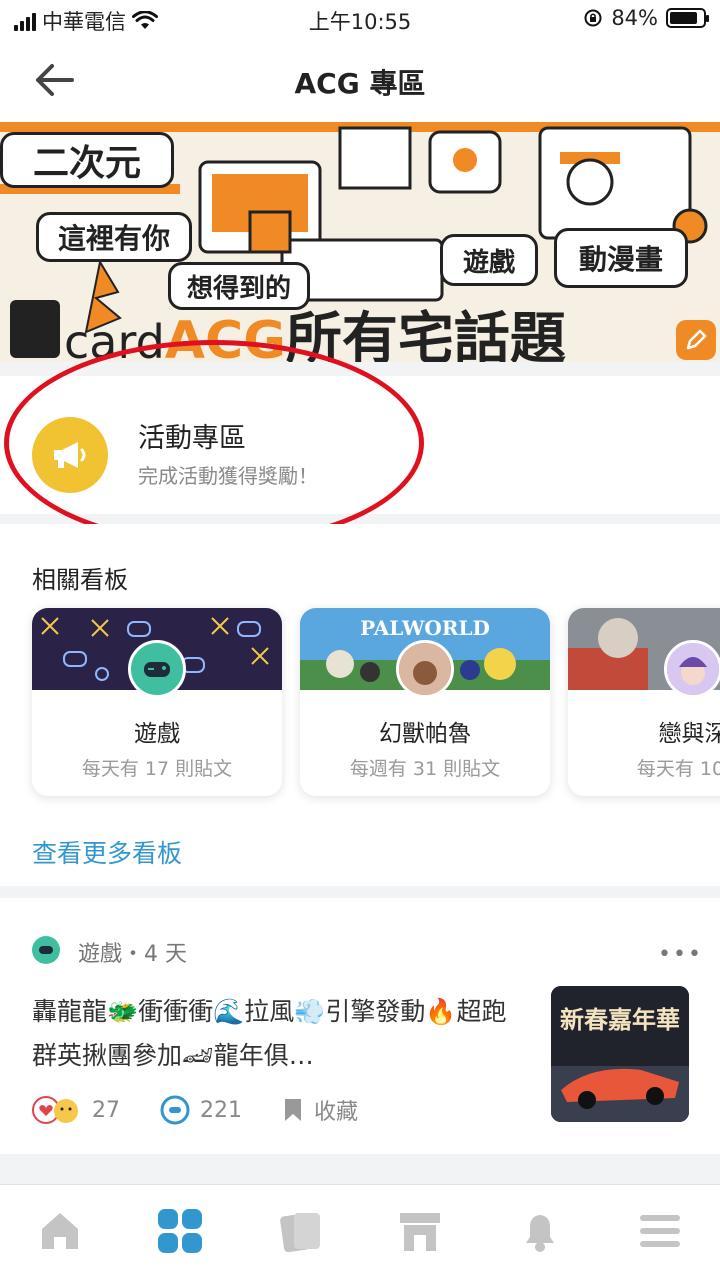 Image resolution: width=720 pixels, height=1281 pixels. I want to click on nav-shop, so click(420, 1231).